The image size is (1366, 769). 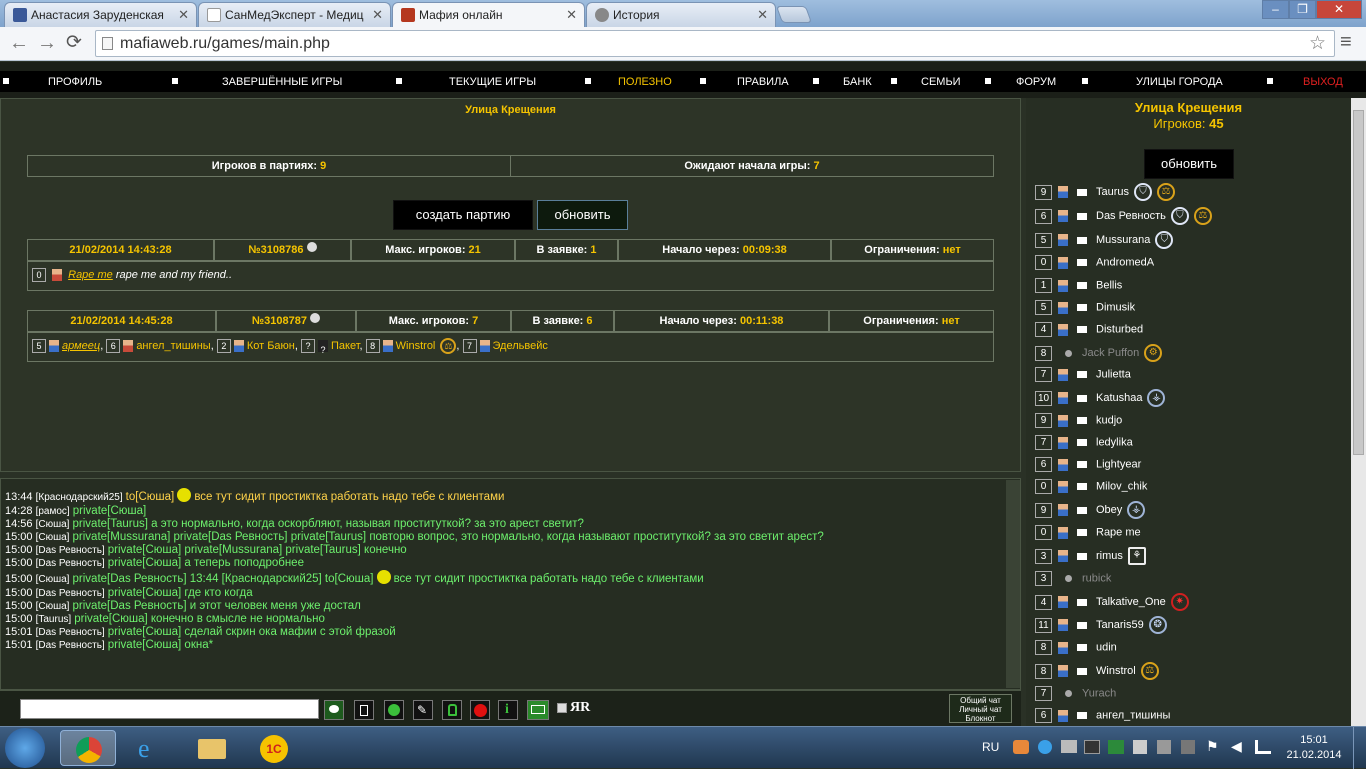 What do you see at coordinates (1119, 398) in the screenshot?
I see `player-name: Katushaa` at bounding box center [1119, 398].